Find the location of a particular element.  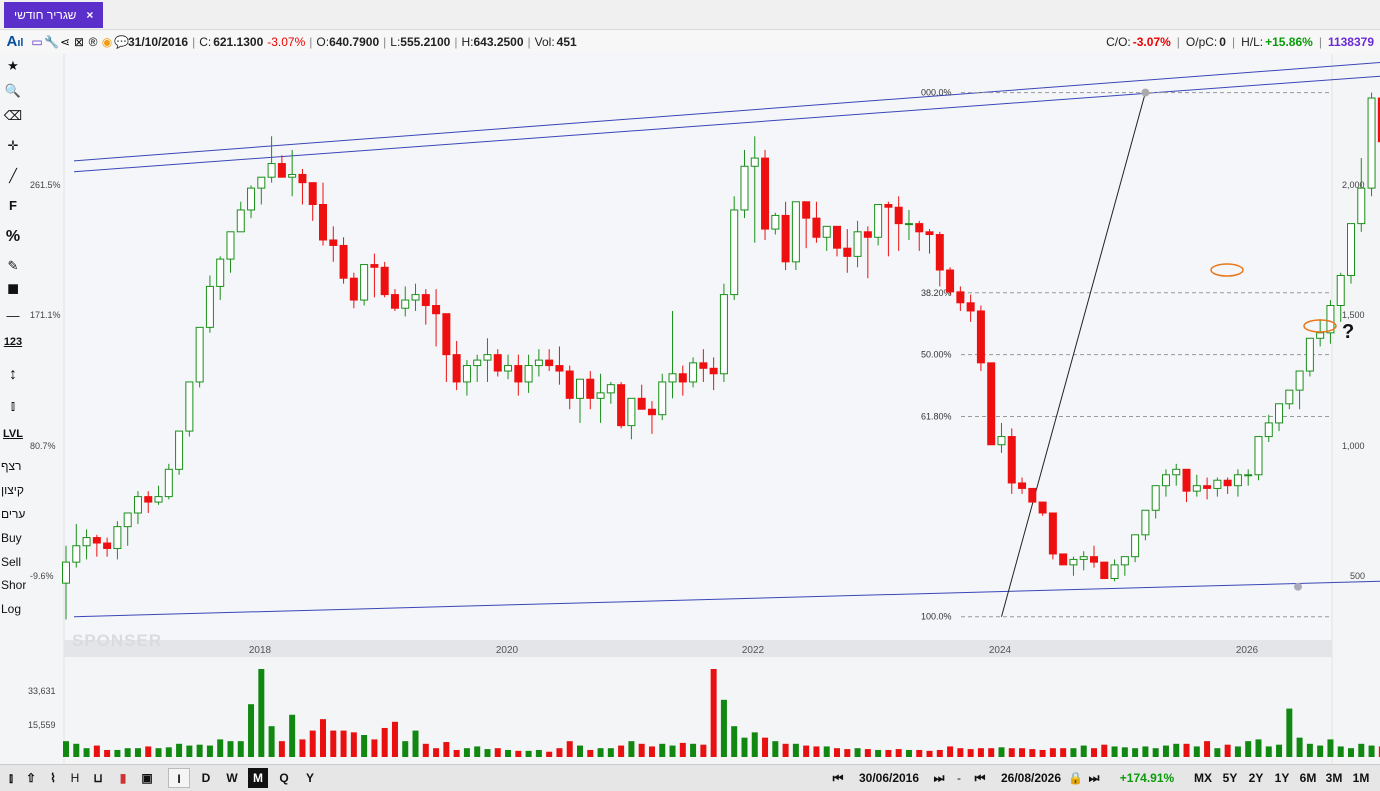

interval-weekly: W is located at coordinates (232, 778).